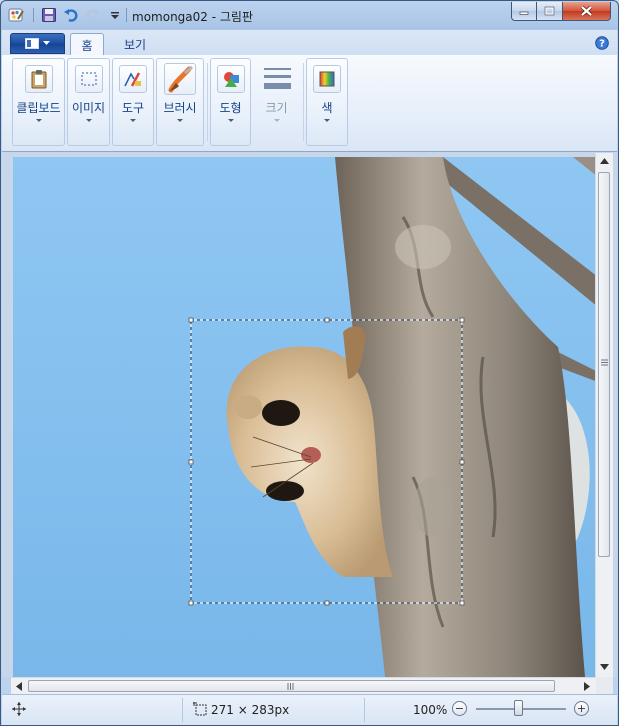 The width and height of the screenshot is (619, 726). Describe the element at coordinates (276, 108) in the screenshot. I see `size-label: 크기` at that location.